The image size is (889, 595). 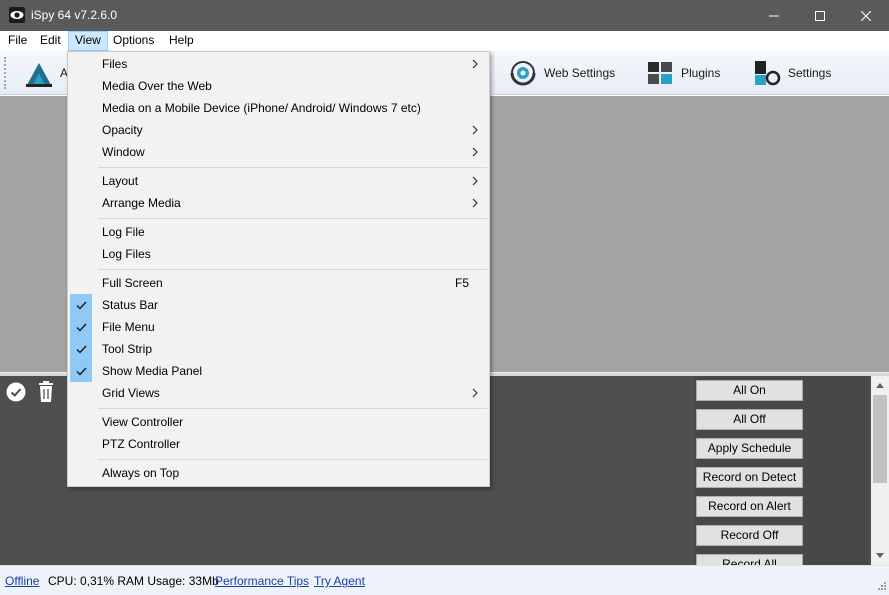 What do you see at coordinates (749, 506) in the screenshot?
I see `record-on-alert-button: Record on Alert` at bounding box center [749, 506].